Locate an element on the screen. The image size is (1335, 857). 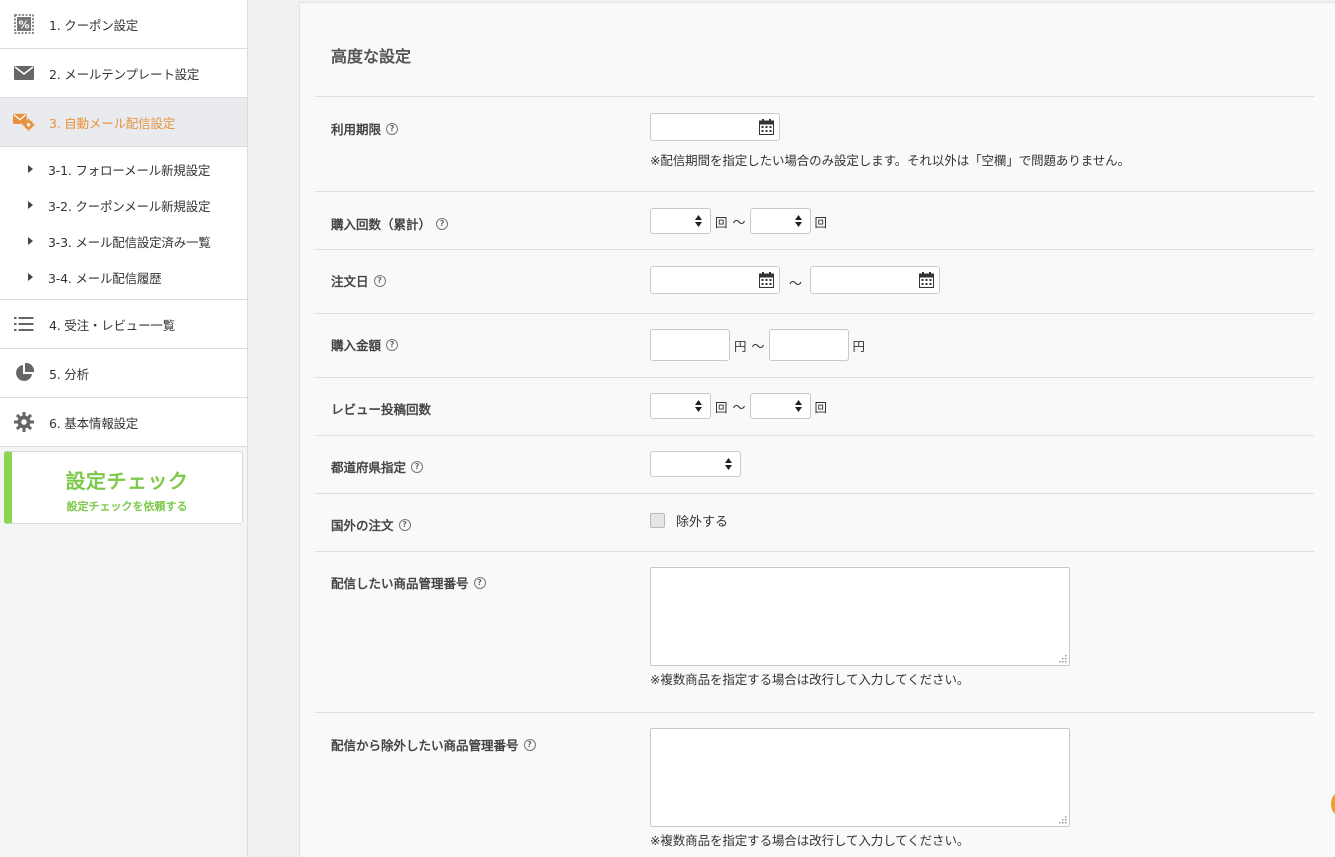
nav-label: 3. 自動メール配信設定 is located at coordinates (112, 123).